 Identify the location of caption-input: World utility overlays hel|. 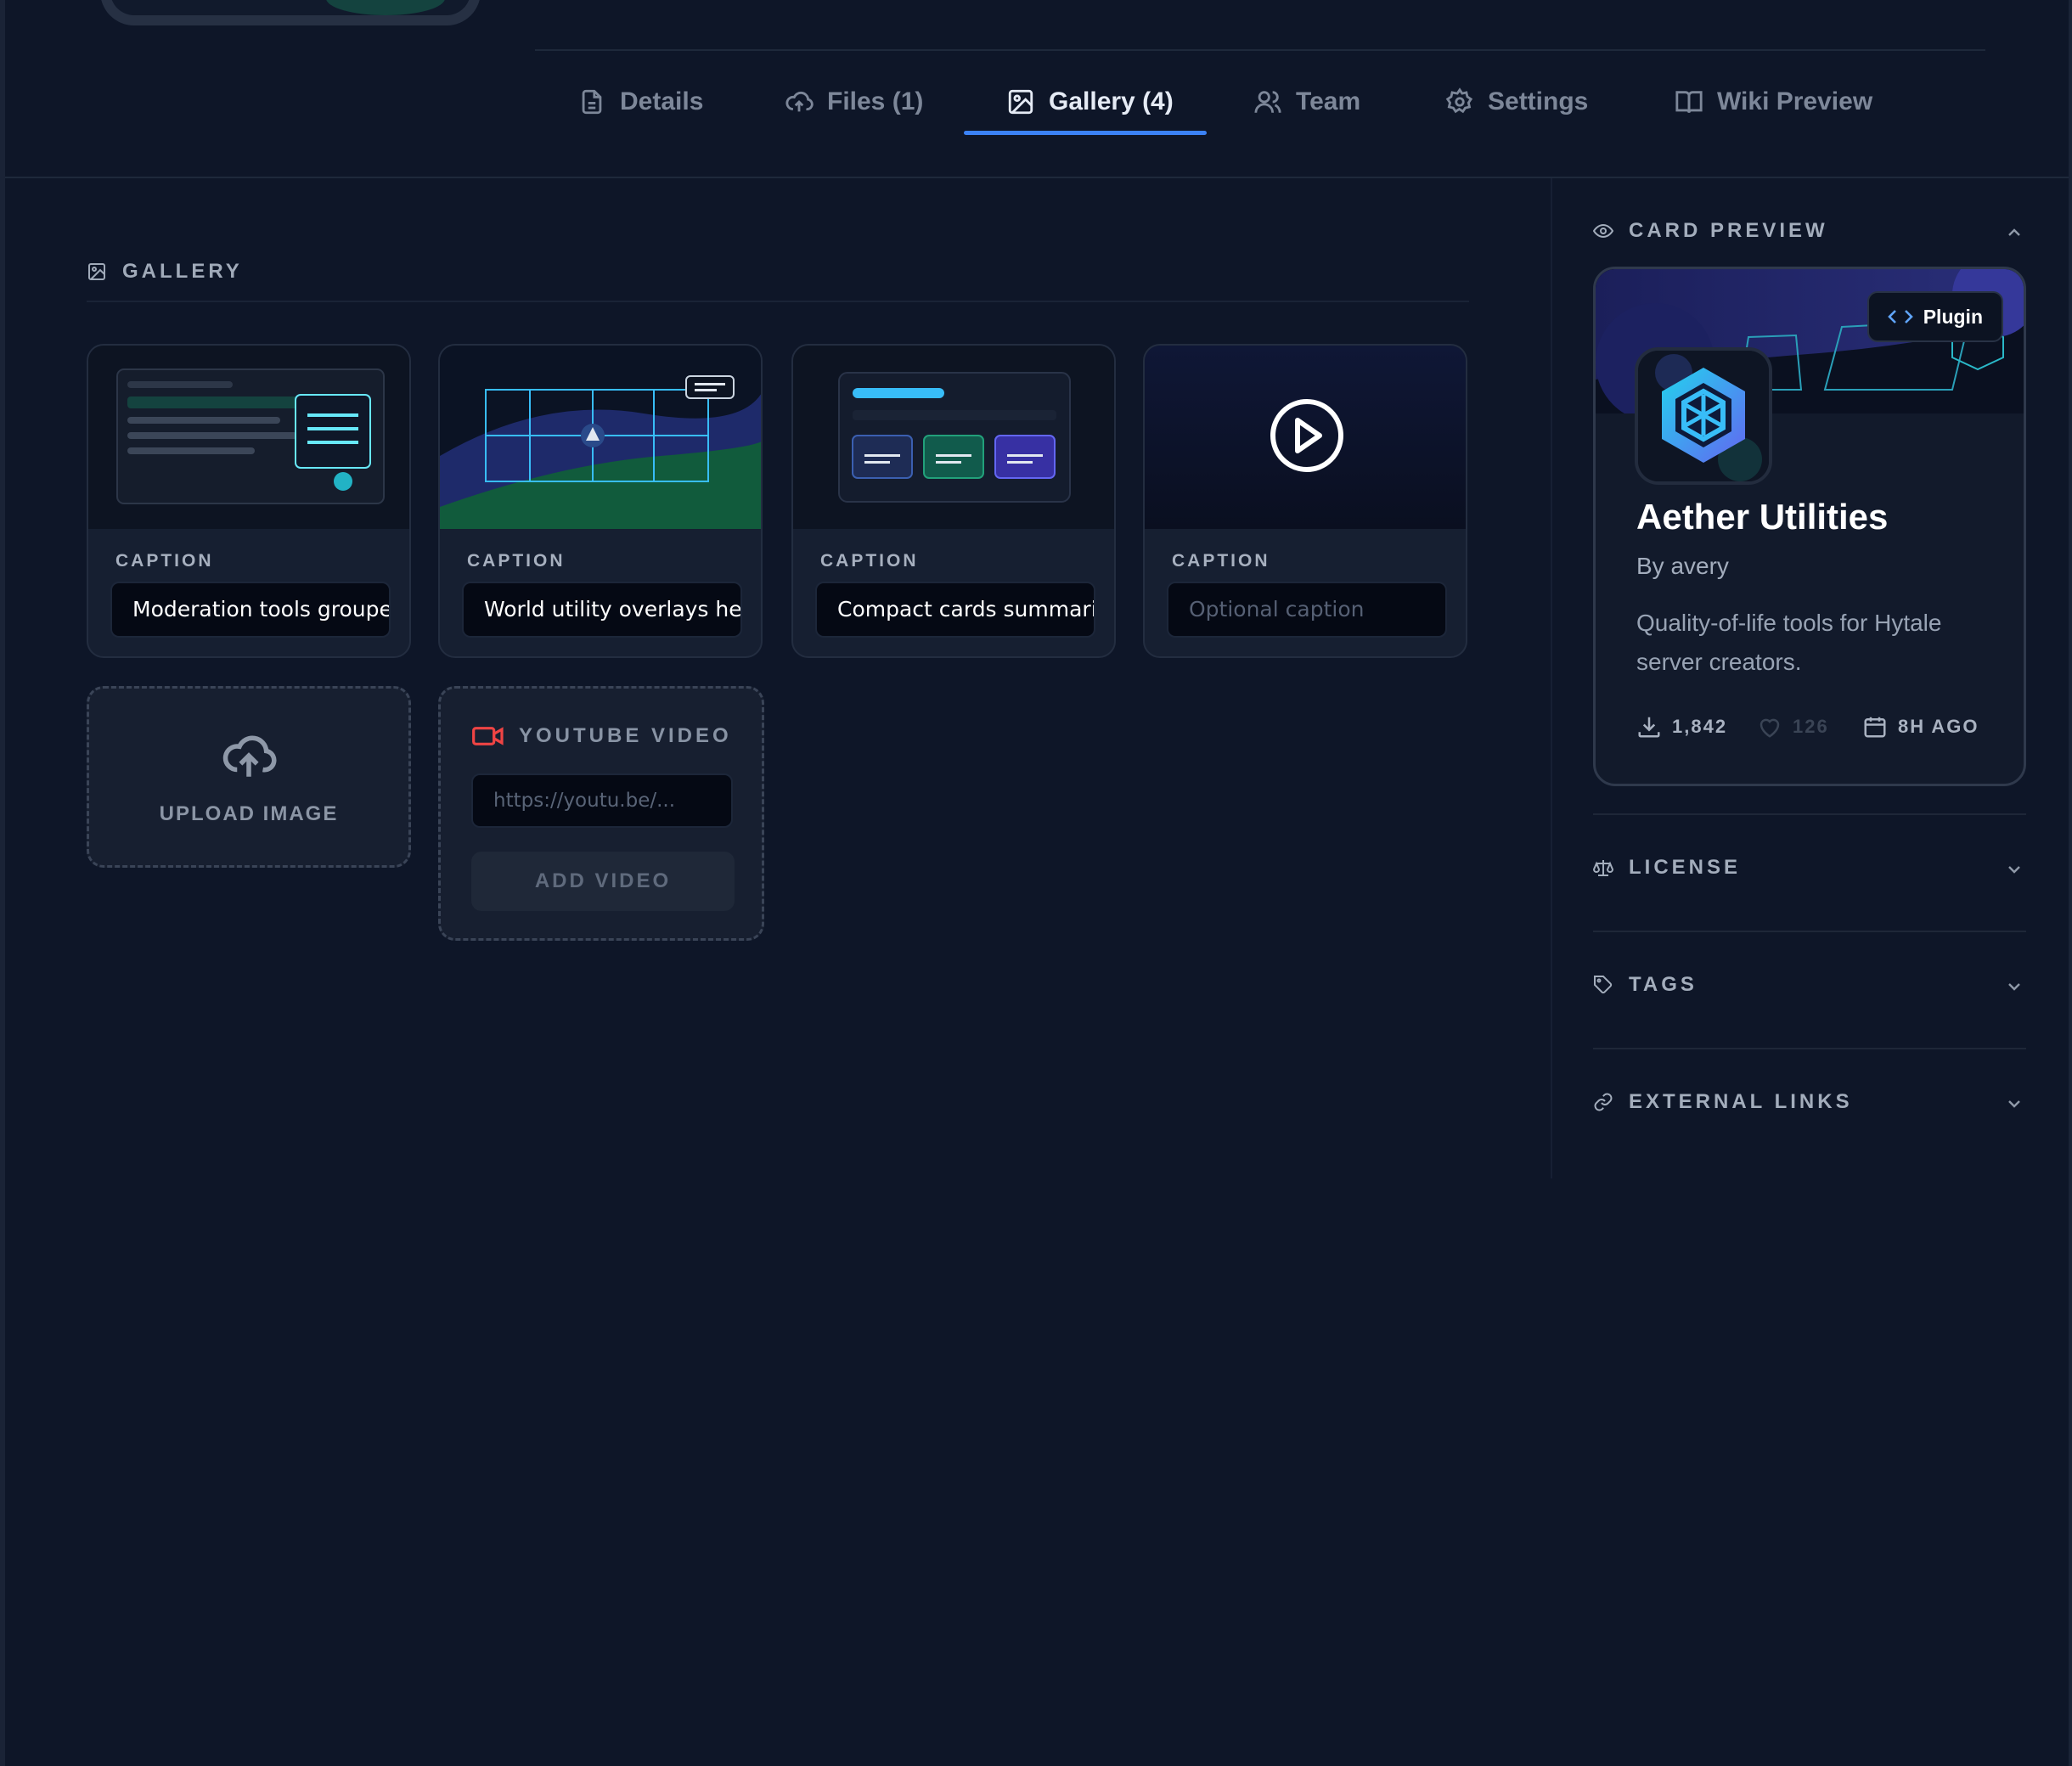
(602, 610).